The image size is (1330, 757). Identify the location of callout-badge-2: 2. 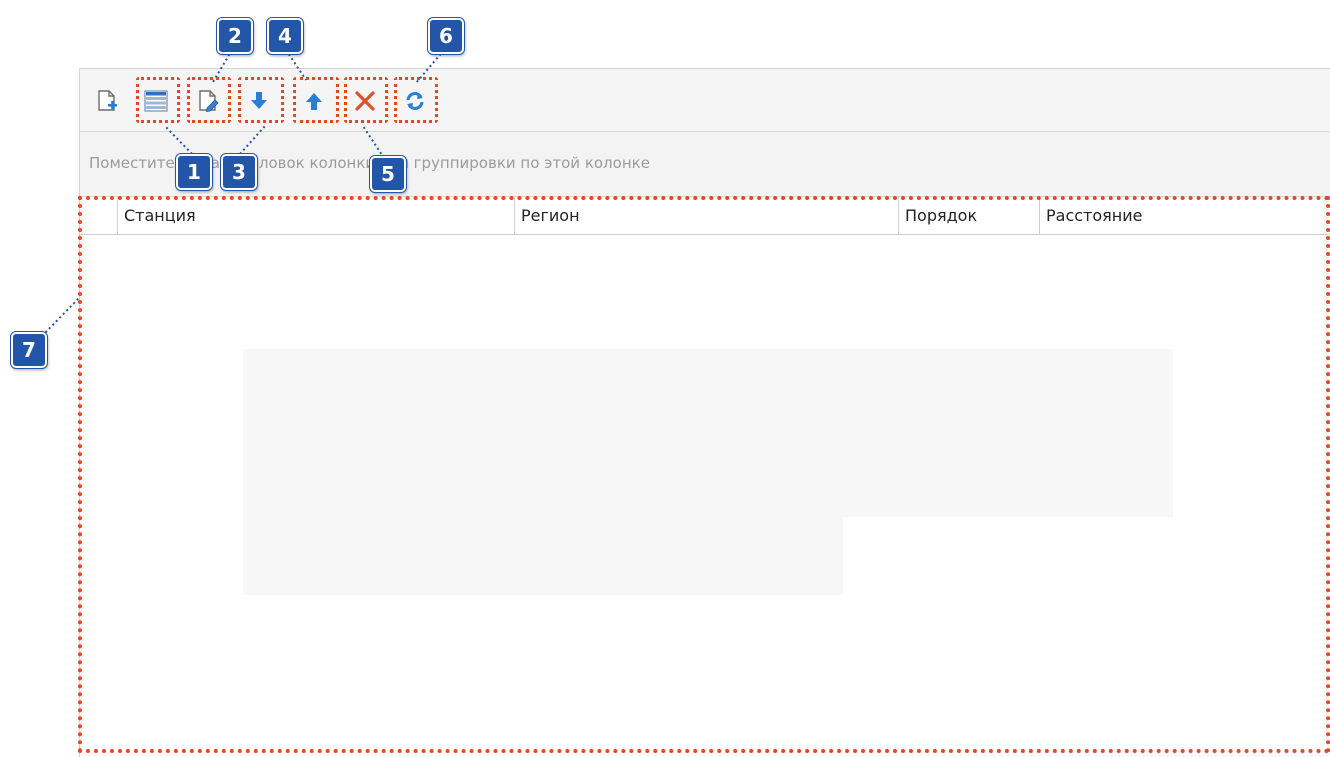
(235, 36).